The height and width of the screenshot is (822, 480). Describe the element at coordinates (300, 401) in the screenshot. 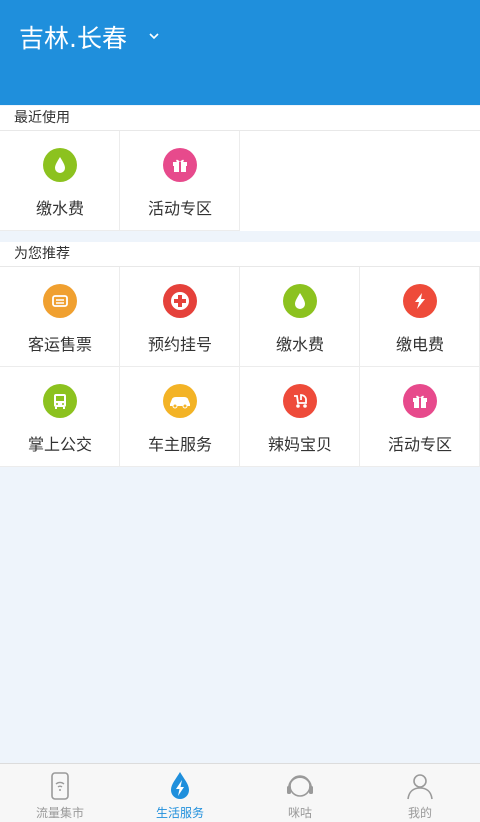

I see `stroller-icon` at that location.